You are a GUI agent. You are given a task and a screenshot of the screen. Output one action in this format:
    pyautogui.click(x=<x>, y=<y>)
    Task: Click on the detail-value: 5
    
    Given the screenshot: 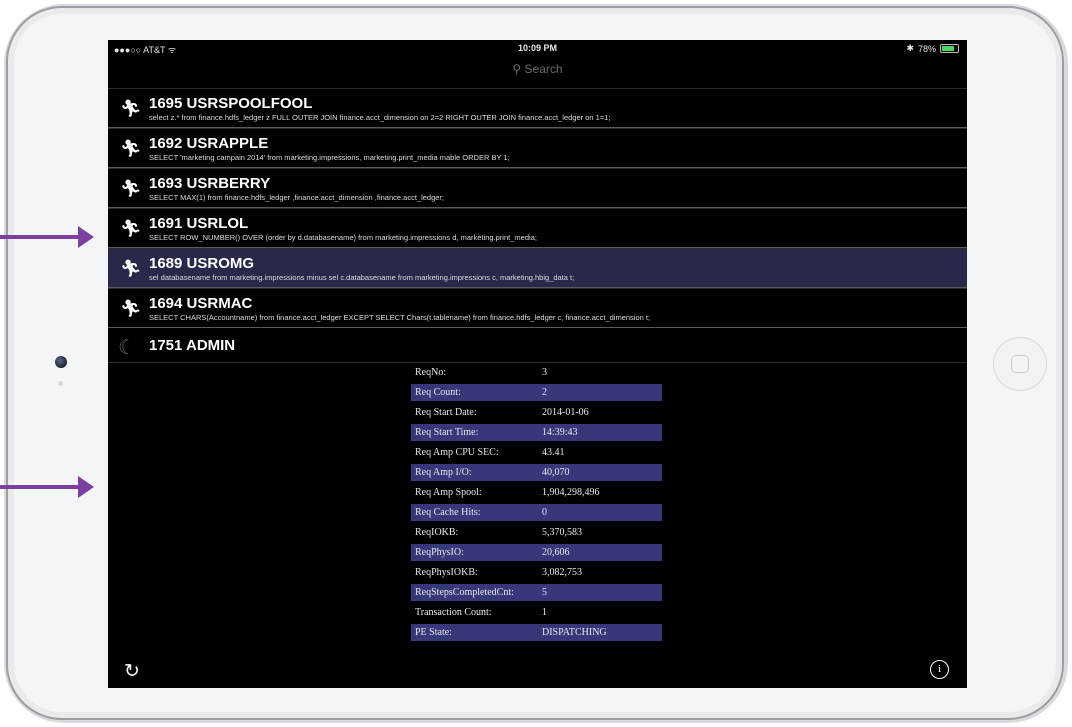 What is the action you would take?
    pyautogui.click(x=600, y=592)
    